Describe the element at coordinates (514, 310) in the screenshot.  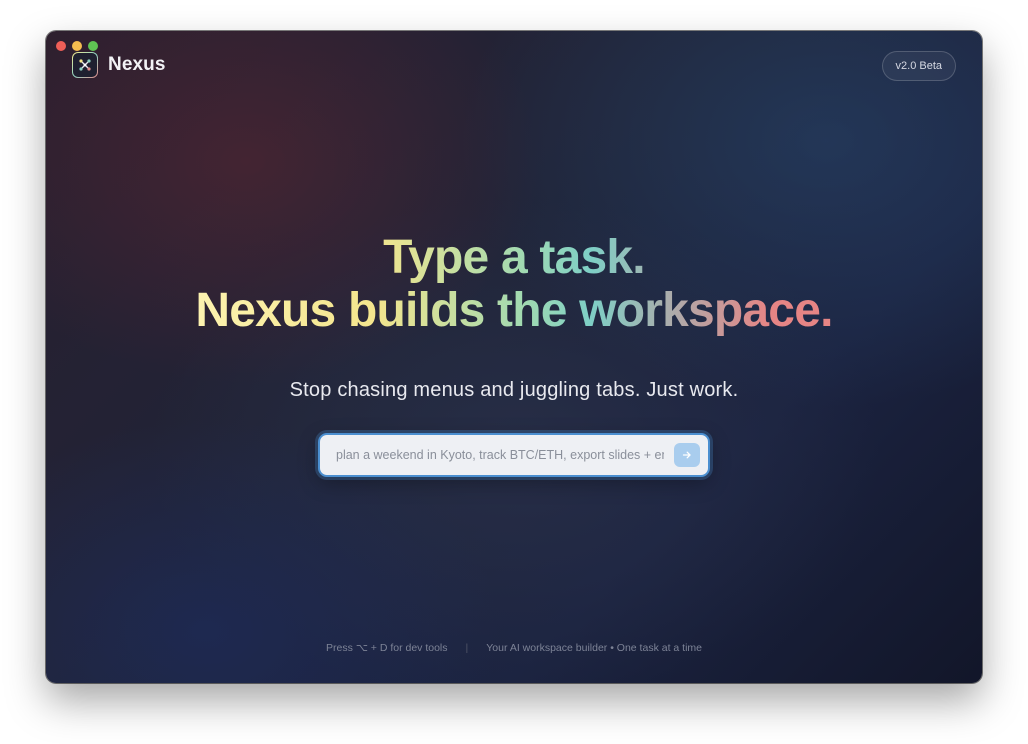
I see `headline-line-2: Nexus builds the workspace.` at that location.